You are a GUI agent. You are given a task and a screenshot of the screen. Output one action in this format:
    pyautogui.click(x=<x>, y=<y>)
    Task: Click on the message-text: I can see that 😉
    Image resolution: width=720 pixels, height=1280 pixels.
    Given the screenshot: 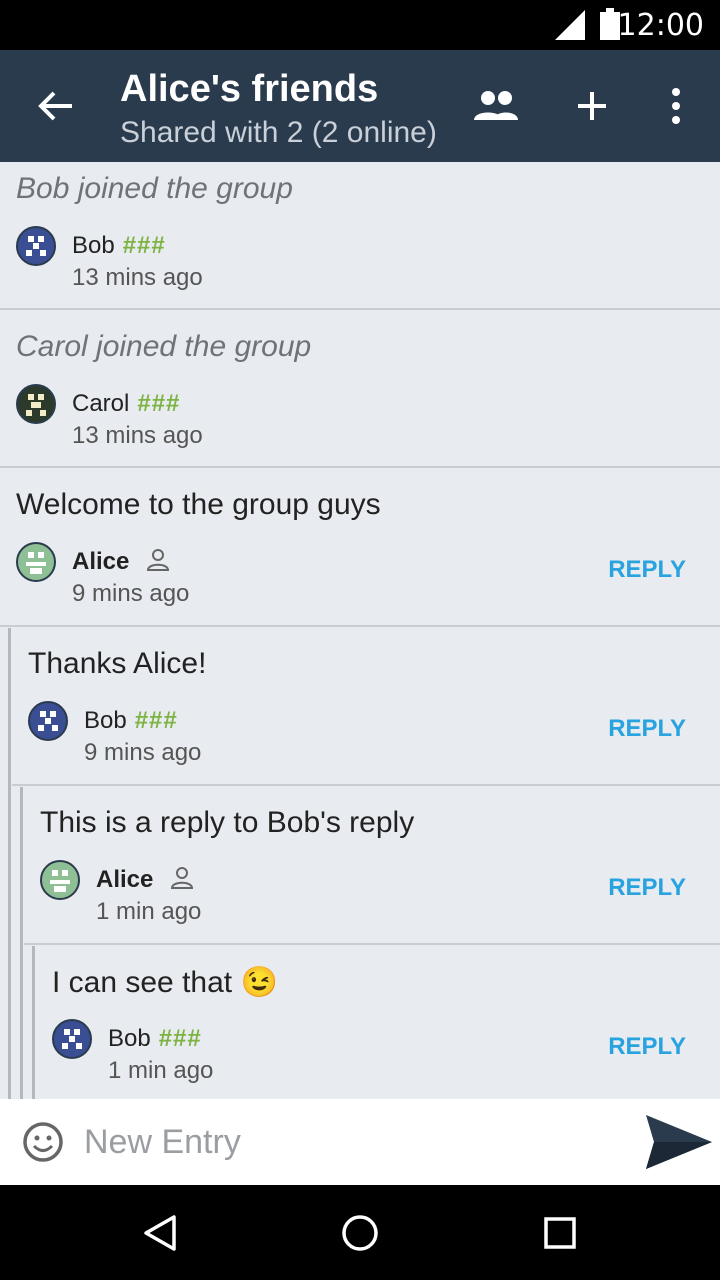 What is the action you would take?
    pyautogui.click(x=165, y=982)
    